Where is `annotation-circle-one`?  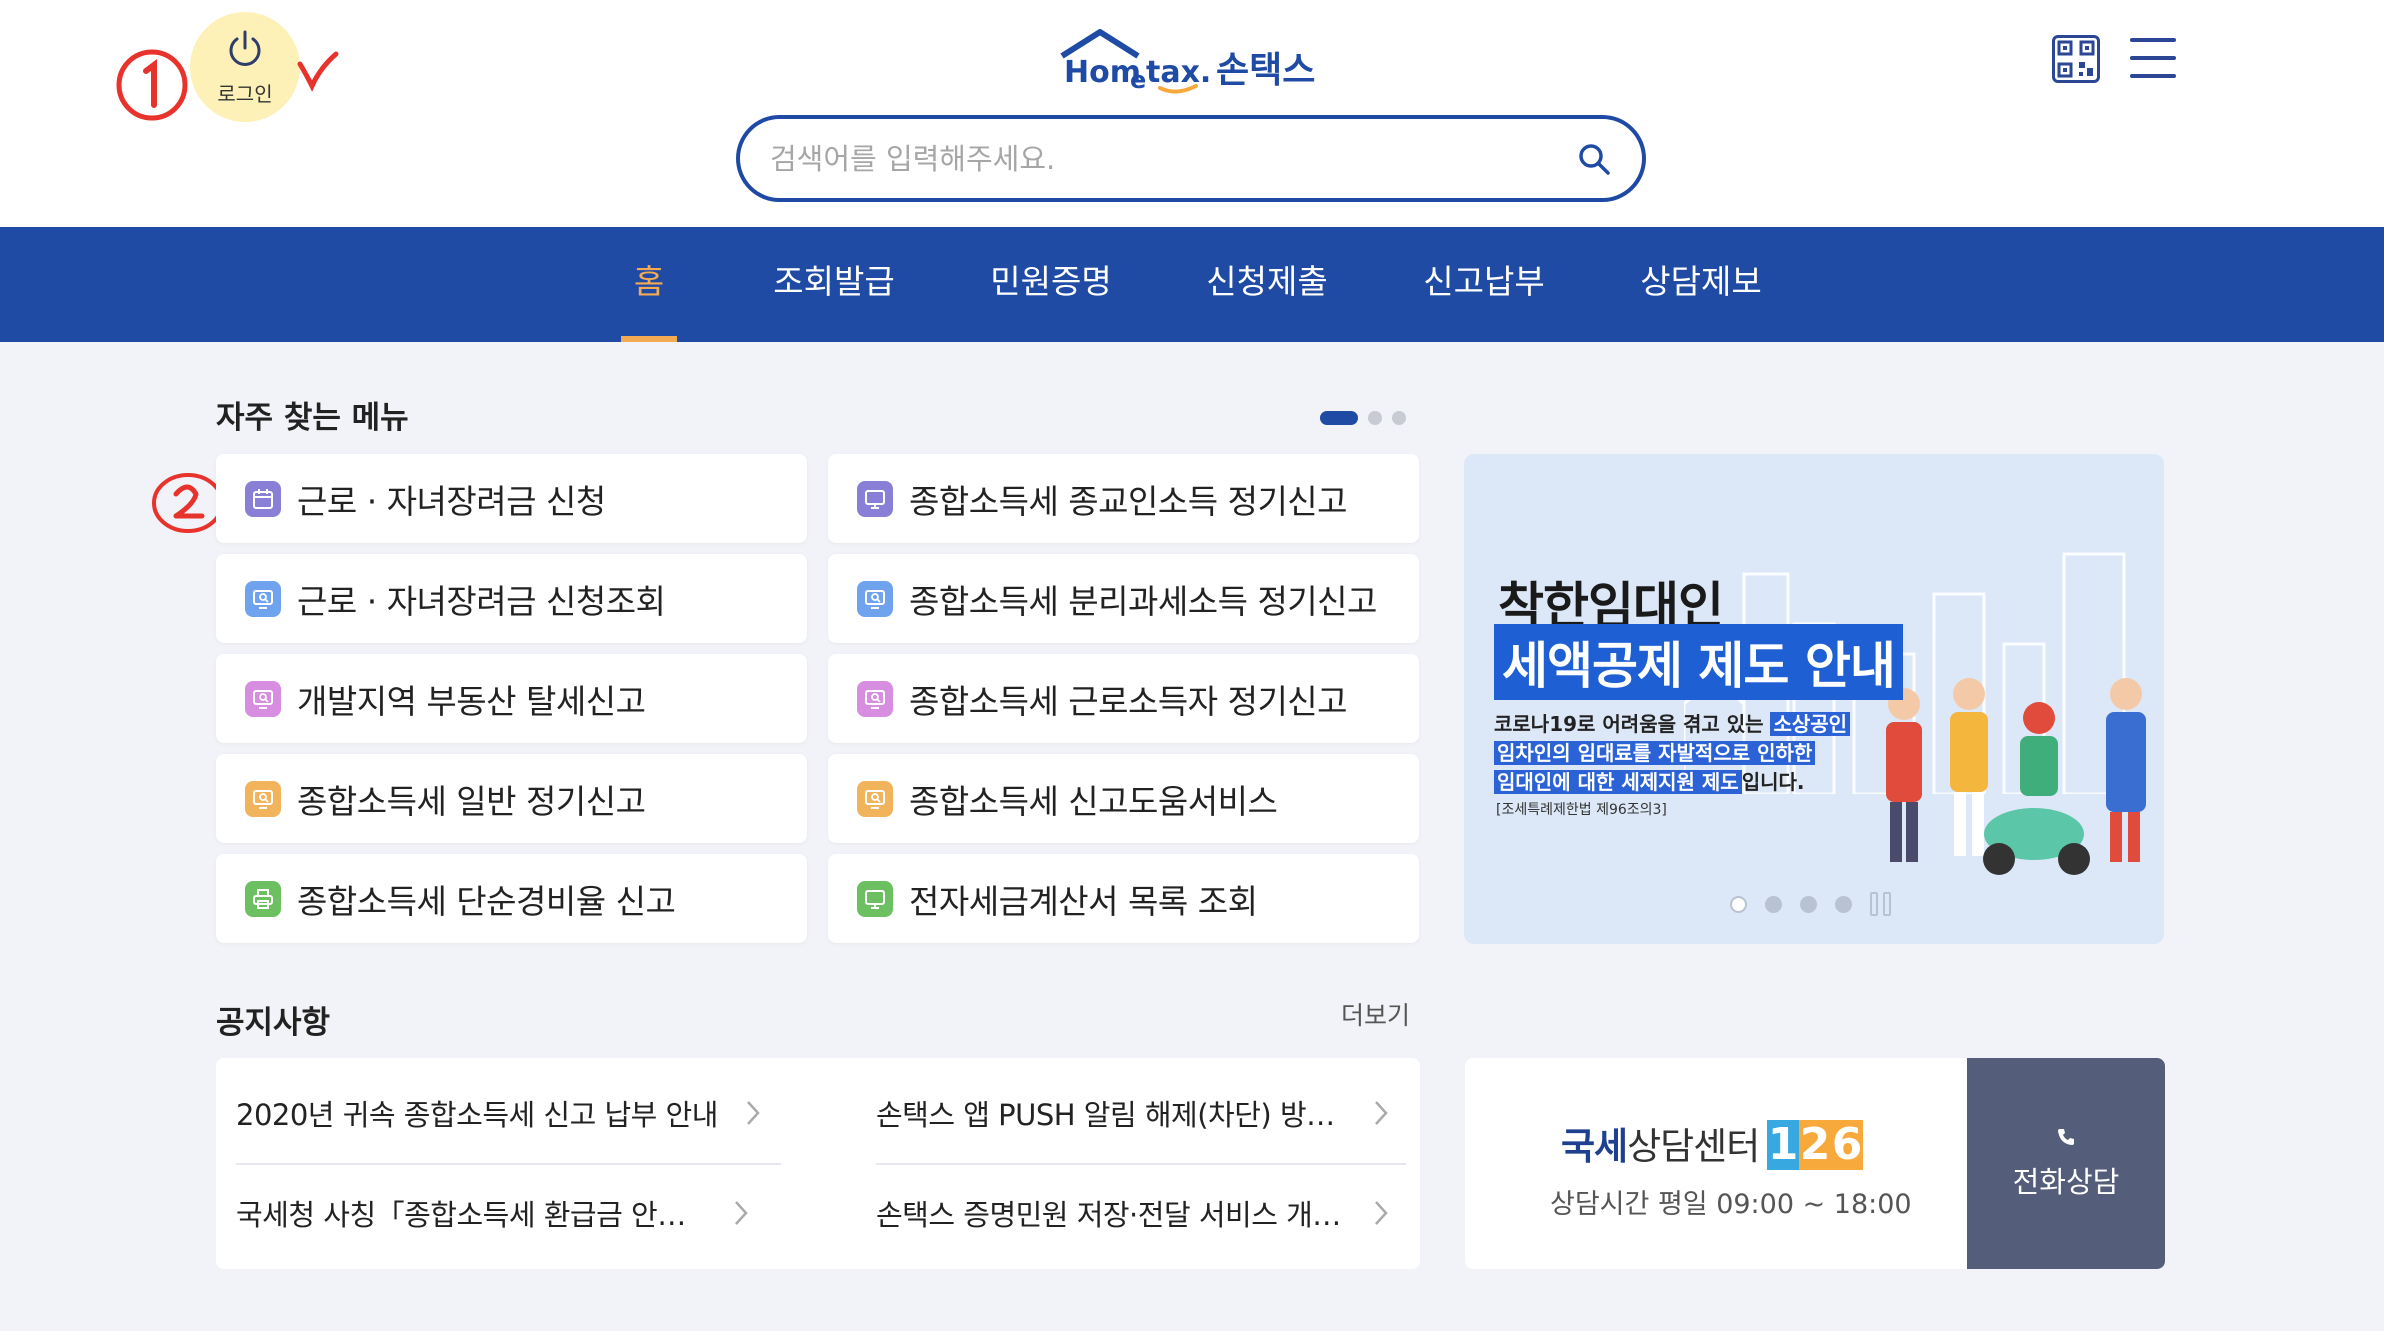 annotation-circle-one is located at coordinates (152, 85).